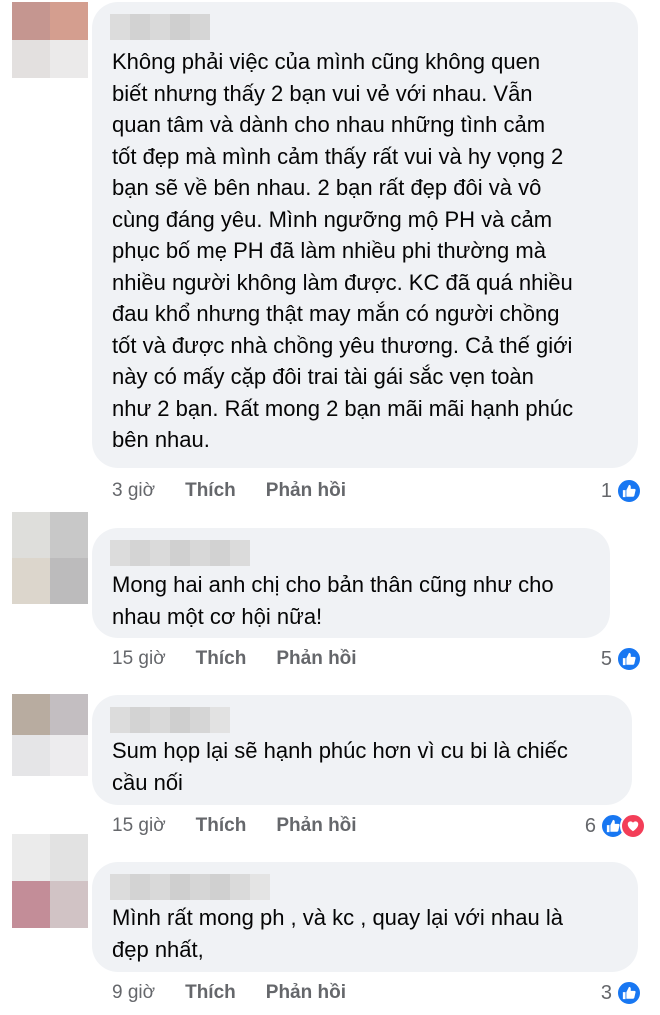 Image resolution: width=660 pixels, height=1015 pixels. What do you see at coordinates (615, 826) in the screenshot?
I see `reaction-summary: 6` at bounding box center [615, 826].